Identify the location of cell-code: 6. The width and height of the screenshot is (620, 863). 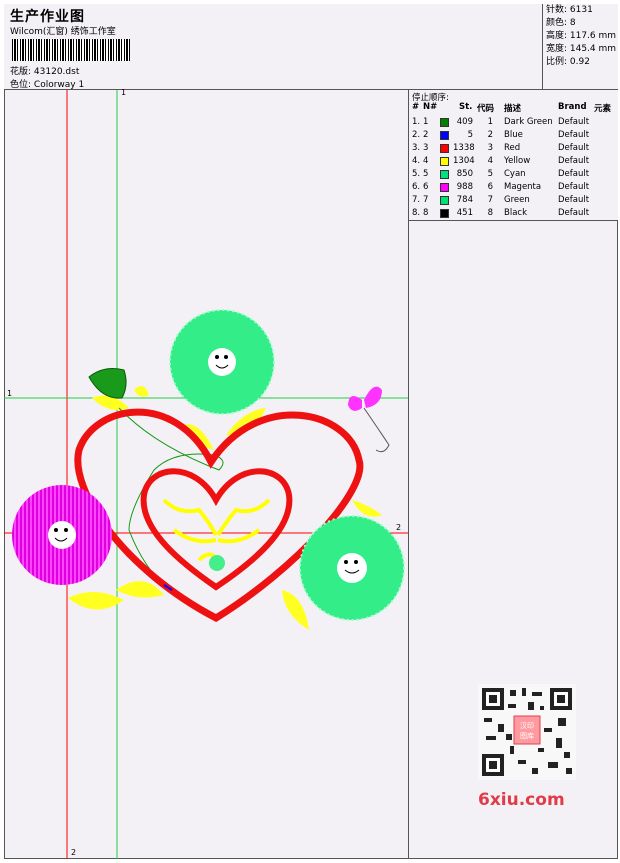
(490, 187).